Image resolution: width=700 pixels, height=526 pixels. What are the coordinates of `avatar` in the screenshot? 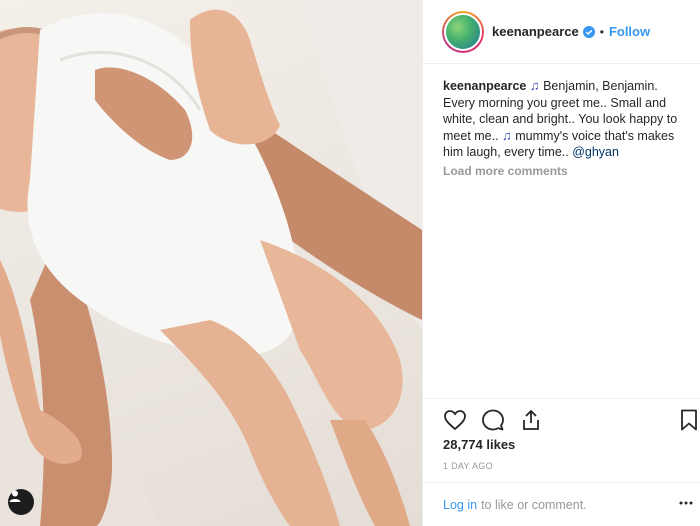 It's located at (463, 31).